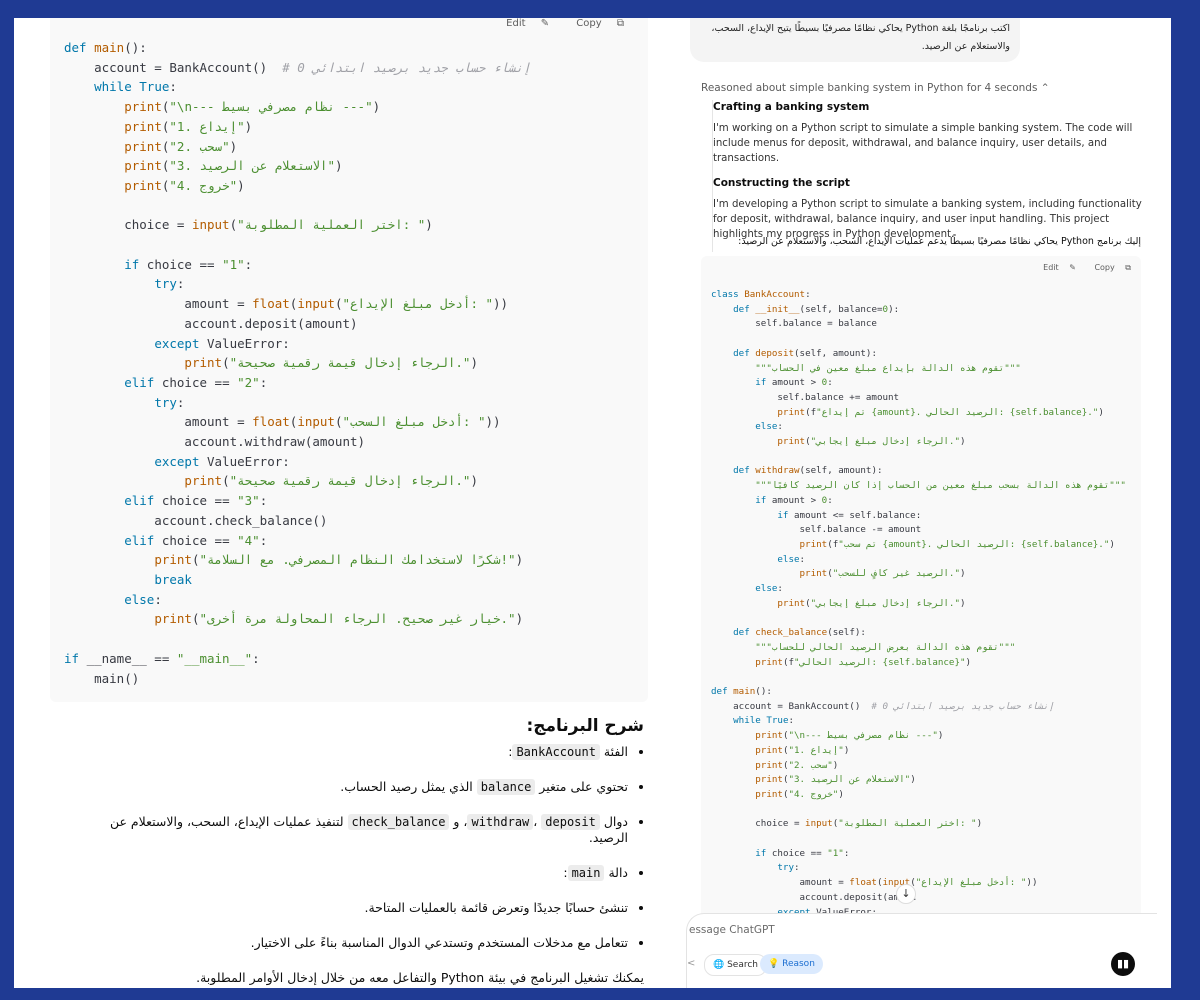 The height and width of the screenshot is (1000, 1200). I want to click on explanation-text: الفئة, so click(613, 751).